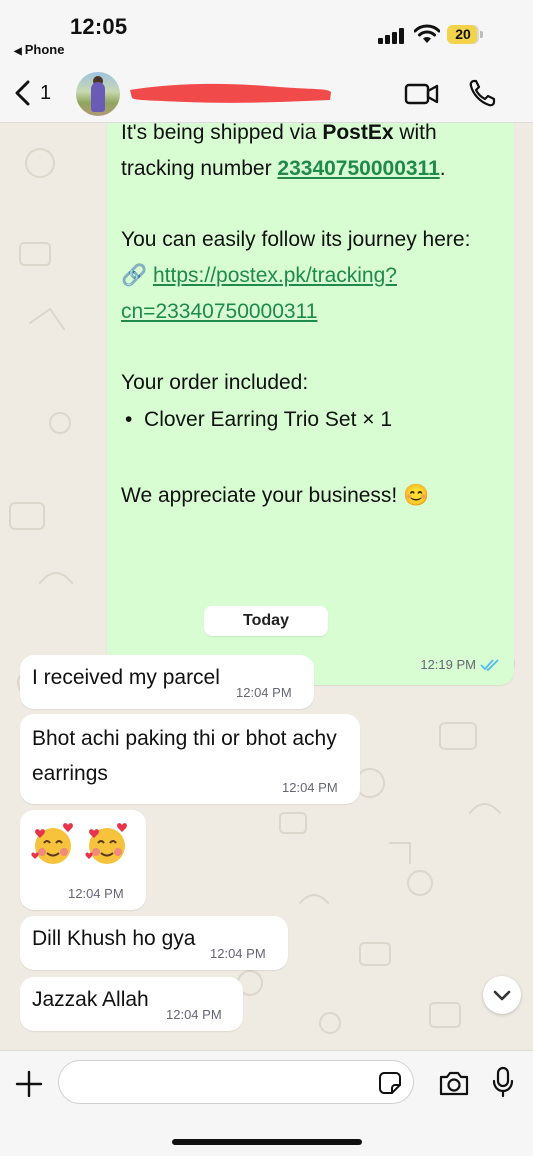 The height and width of the screenshot is (1156, 533). What do you see at coordinates (275, 495) in the screenshot?
I see `message-line: We appreciate your business! 😊` at bounding box center [275, 495].